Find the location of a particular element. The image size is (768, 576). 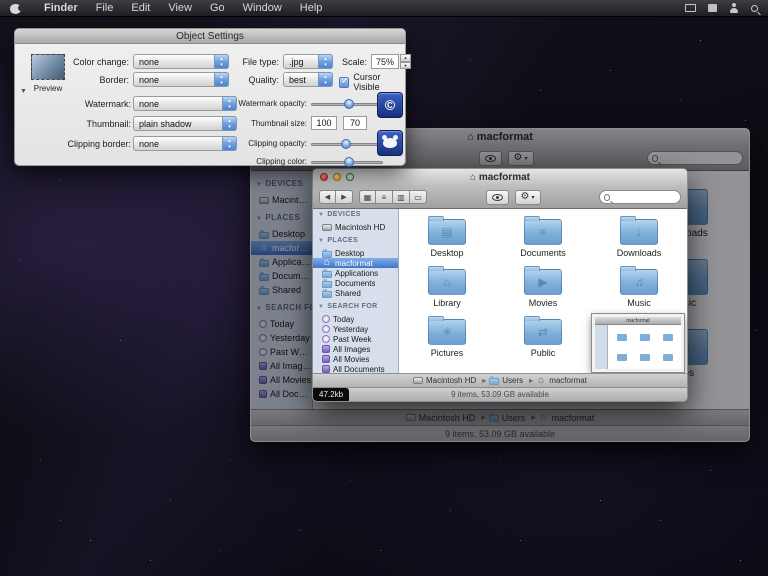

clipping-border-select: none ▴ ▾ is located at coordinates (185, 143).